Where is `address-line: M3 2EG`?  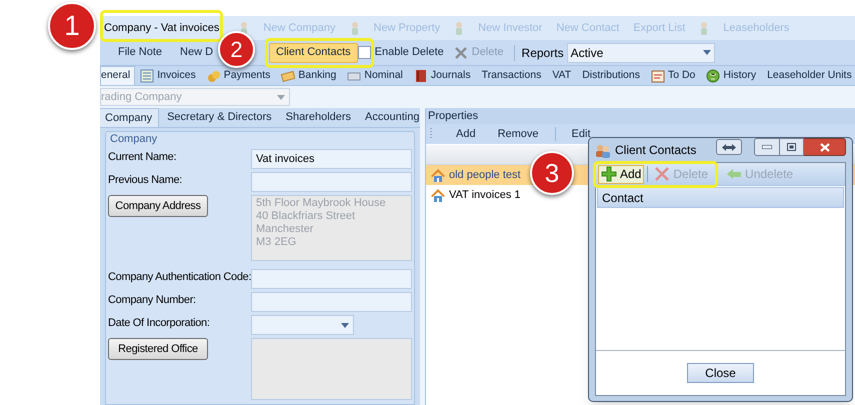 address-line: M3 2EG is located at coordinates (277, 242).